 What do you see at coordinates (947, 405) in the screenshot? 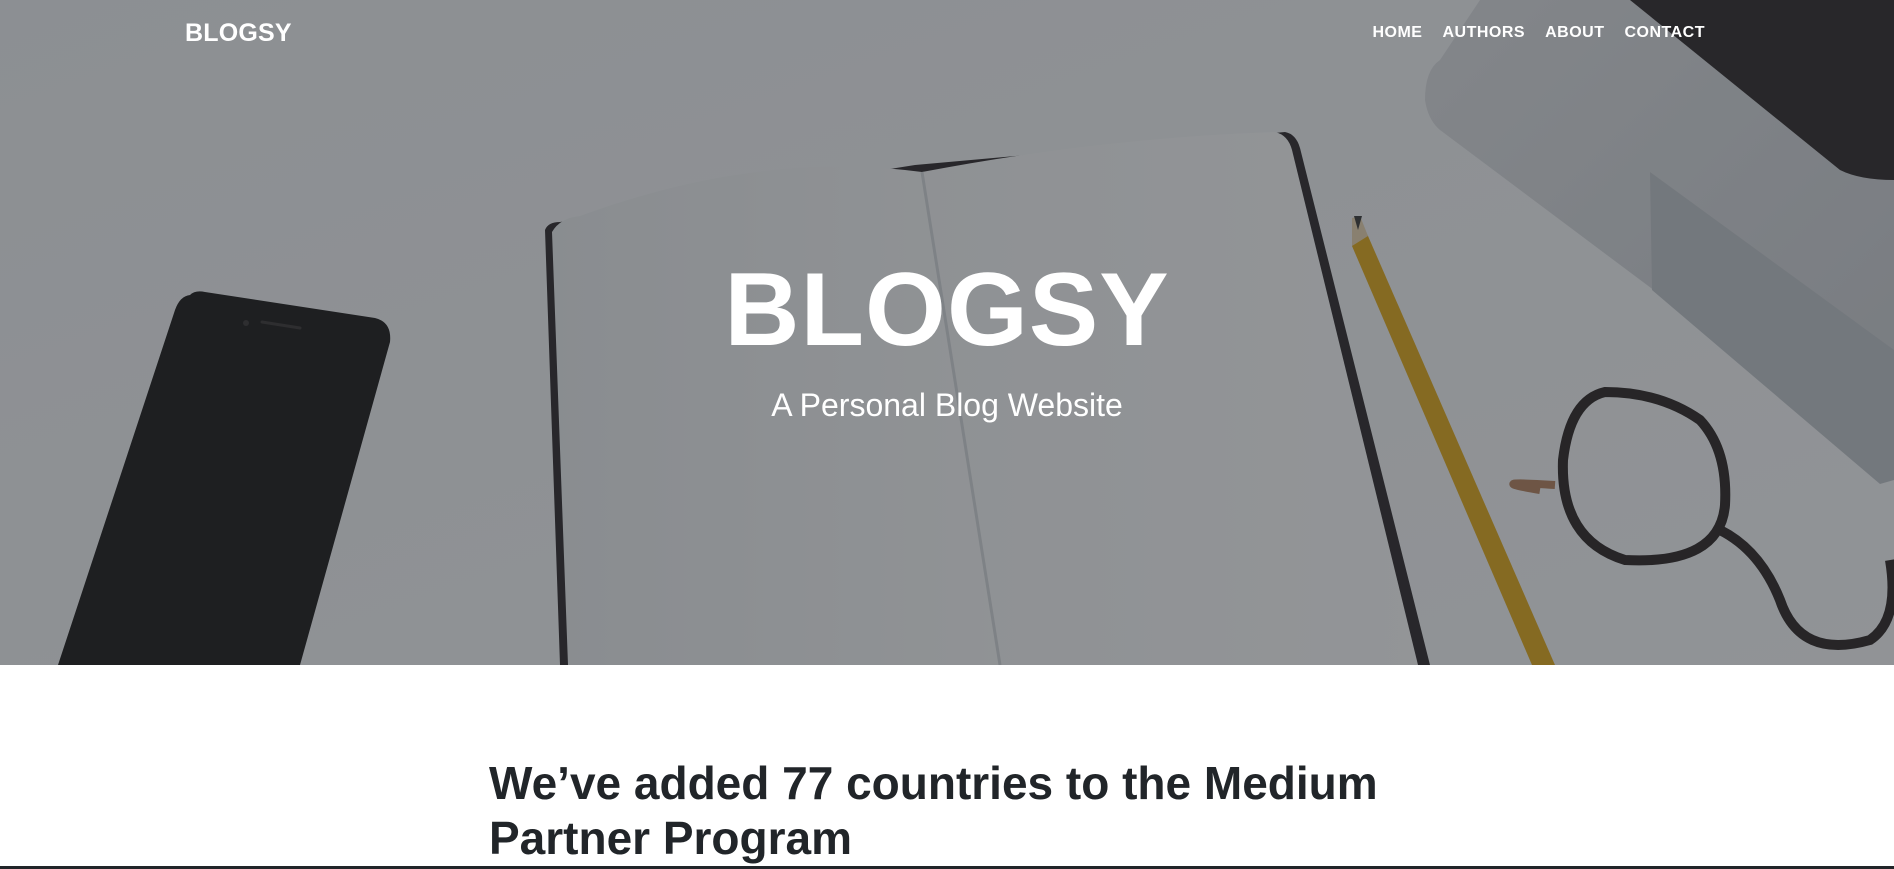
I see `site-subtitle: A Personal Blog Website` at bounding box center [947, 405].